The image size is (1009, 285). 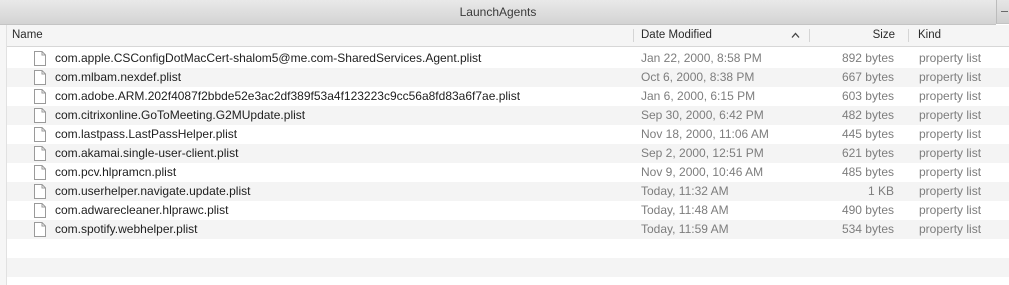 I want to click on column-header-name: Name, so click(x=320, y=35).